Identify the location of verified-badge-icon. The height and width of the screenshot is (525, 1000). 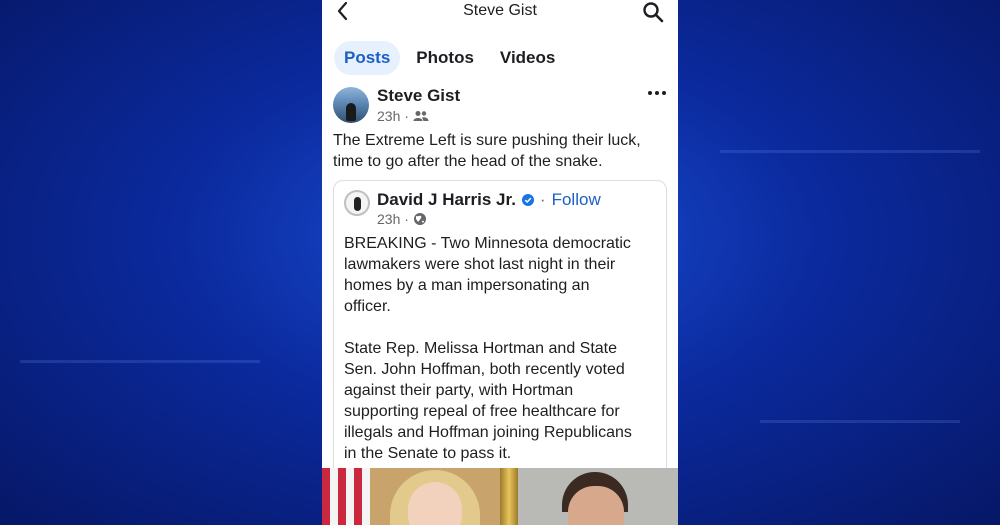
(527, 200).